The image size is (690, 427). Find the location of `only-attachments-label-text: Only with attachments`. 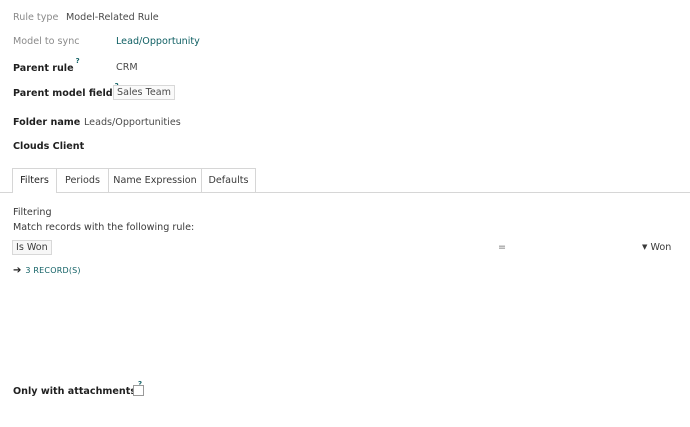

only-attachments-label-text: Only with attachments is located at coordinates (75, 392).